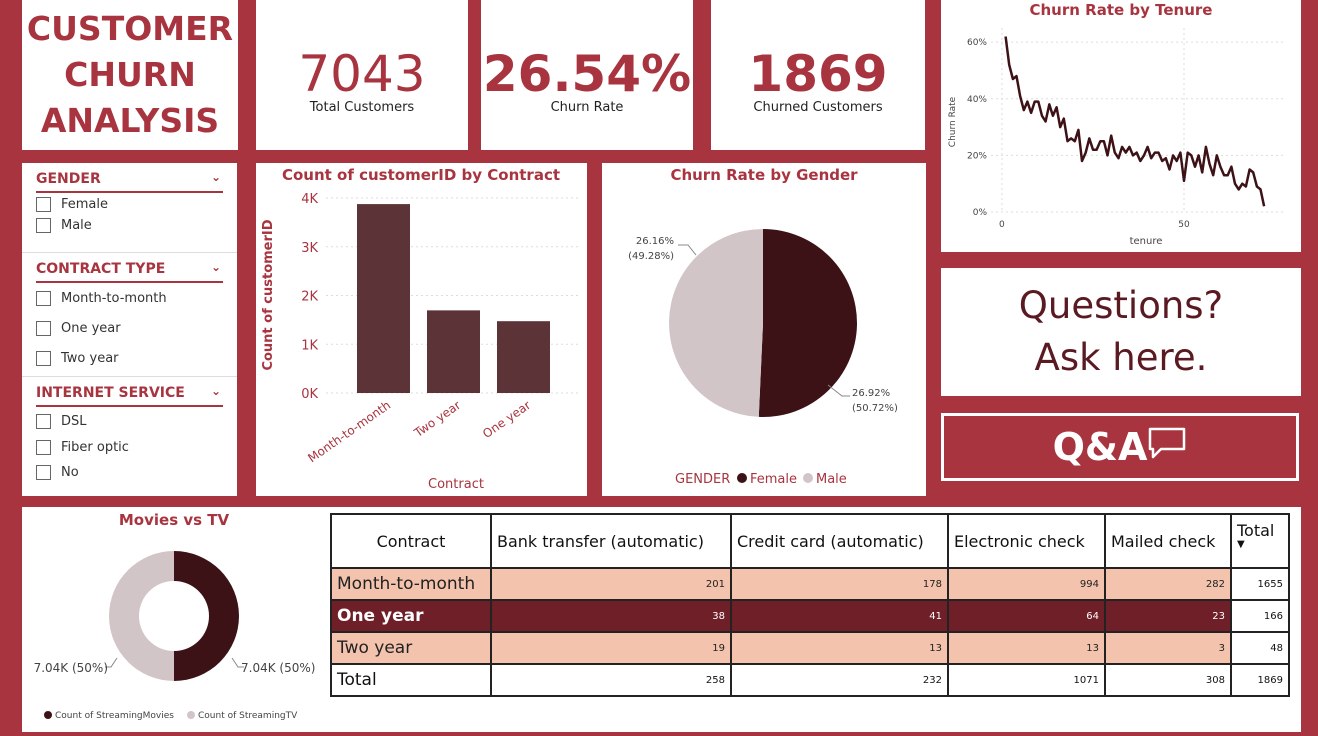 The image size is (1318, 736). What do you see at coordinates (1168, 541) in the screenshot?
I see `column-header: Mailed check` at bounding box center [1168, 541].